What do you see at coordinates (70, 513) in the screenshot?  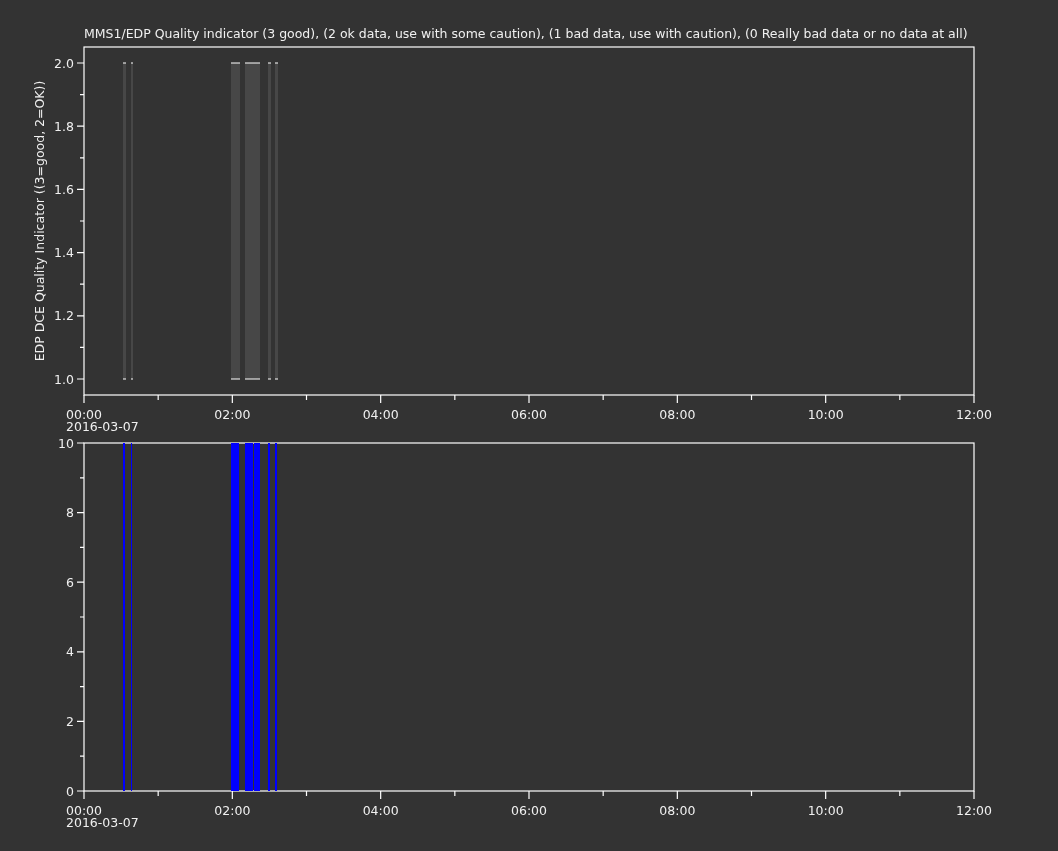 I see `y-tick-label: 8` at bounding box center [70, 513].